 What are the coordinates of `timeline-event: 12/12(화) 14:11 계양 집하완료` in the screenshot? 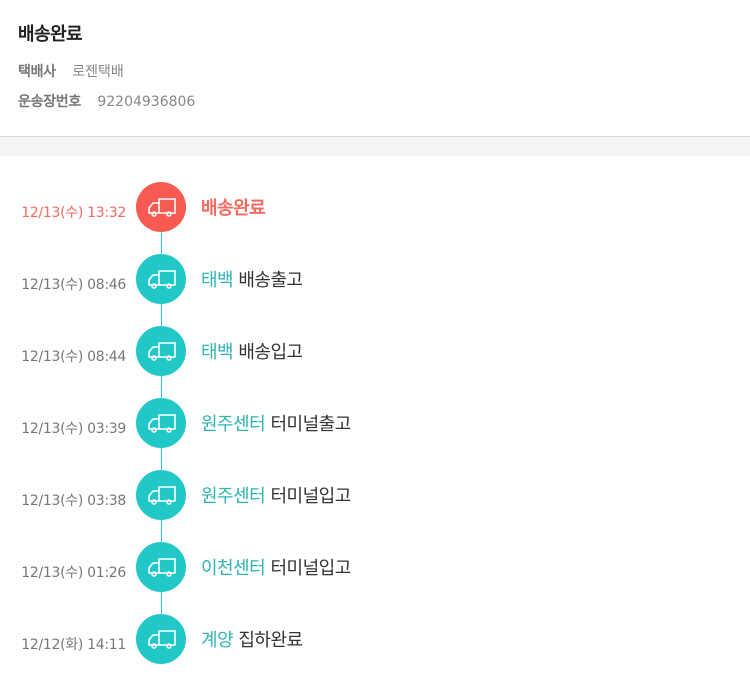 It's located at (375, 639).